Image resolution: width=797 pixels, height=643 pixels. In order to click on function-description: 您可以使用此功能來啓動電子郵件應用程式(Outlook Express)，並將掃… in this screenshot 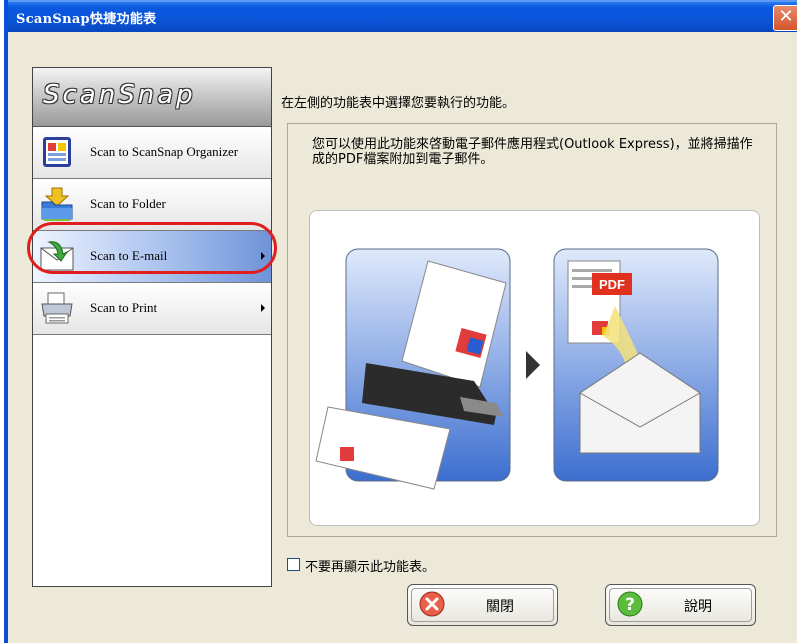, I will do `click(532, 152)`.